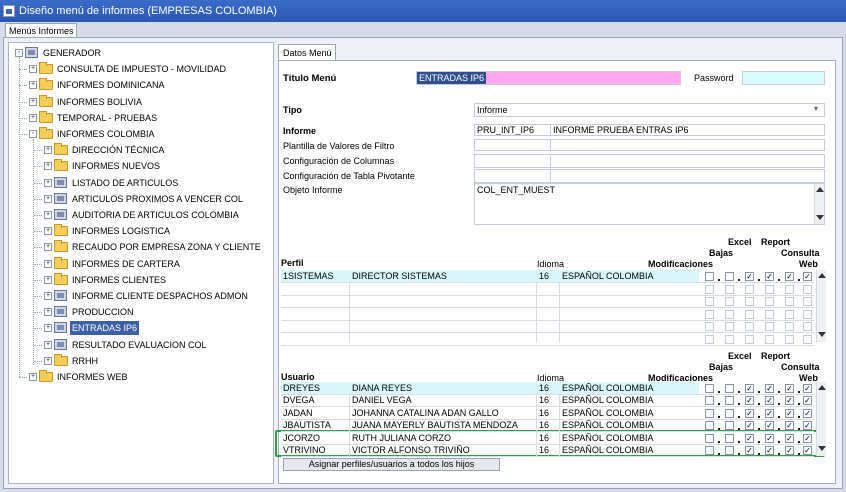 The width and height of the screenshot is (846, 492). Describe the element at coordinates (156, 150) in the screenshot. I see `tree-node: + DIRECCIÓN TÉCNICA` at that location.